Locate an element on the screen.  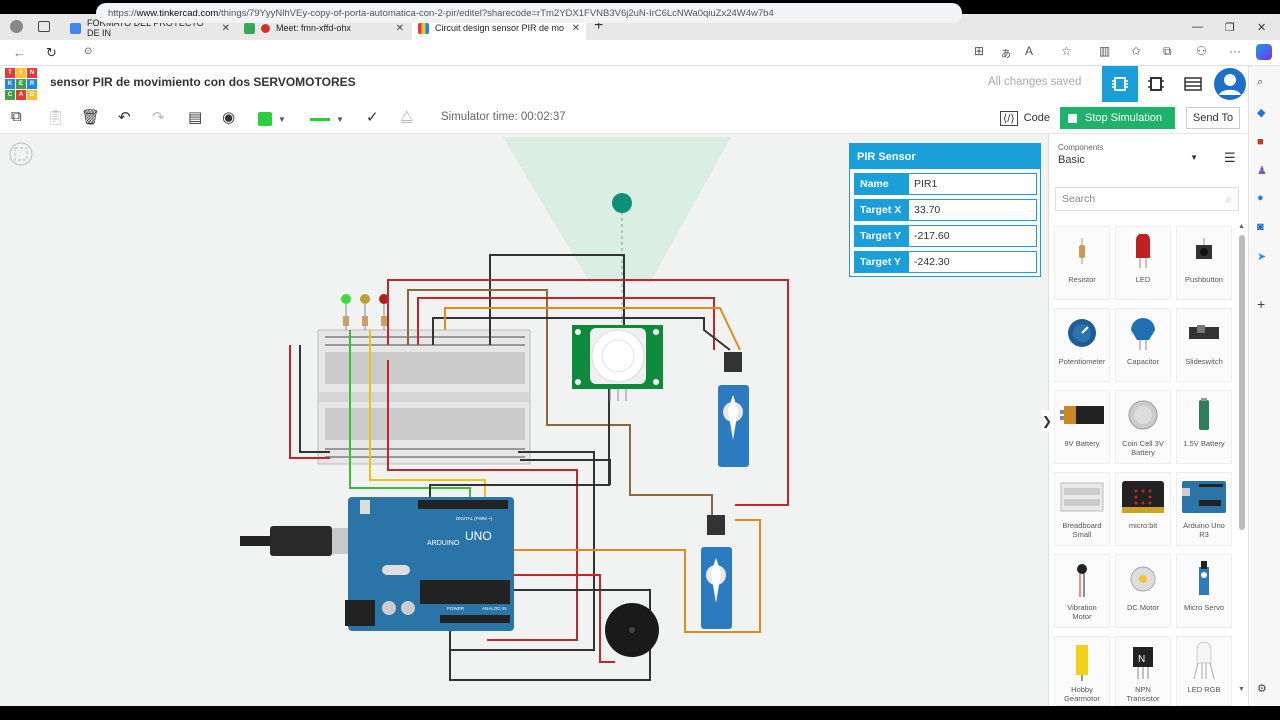
more-icon: ··· is located at coordinates (1235, 51).